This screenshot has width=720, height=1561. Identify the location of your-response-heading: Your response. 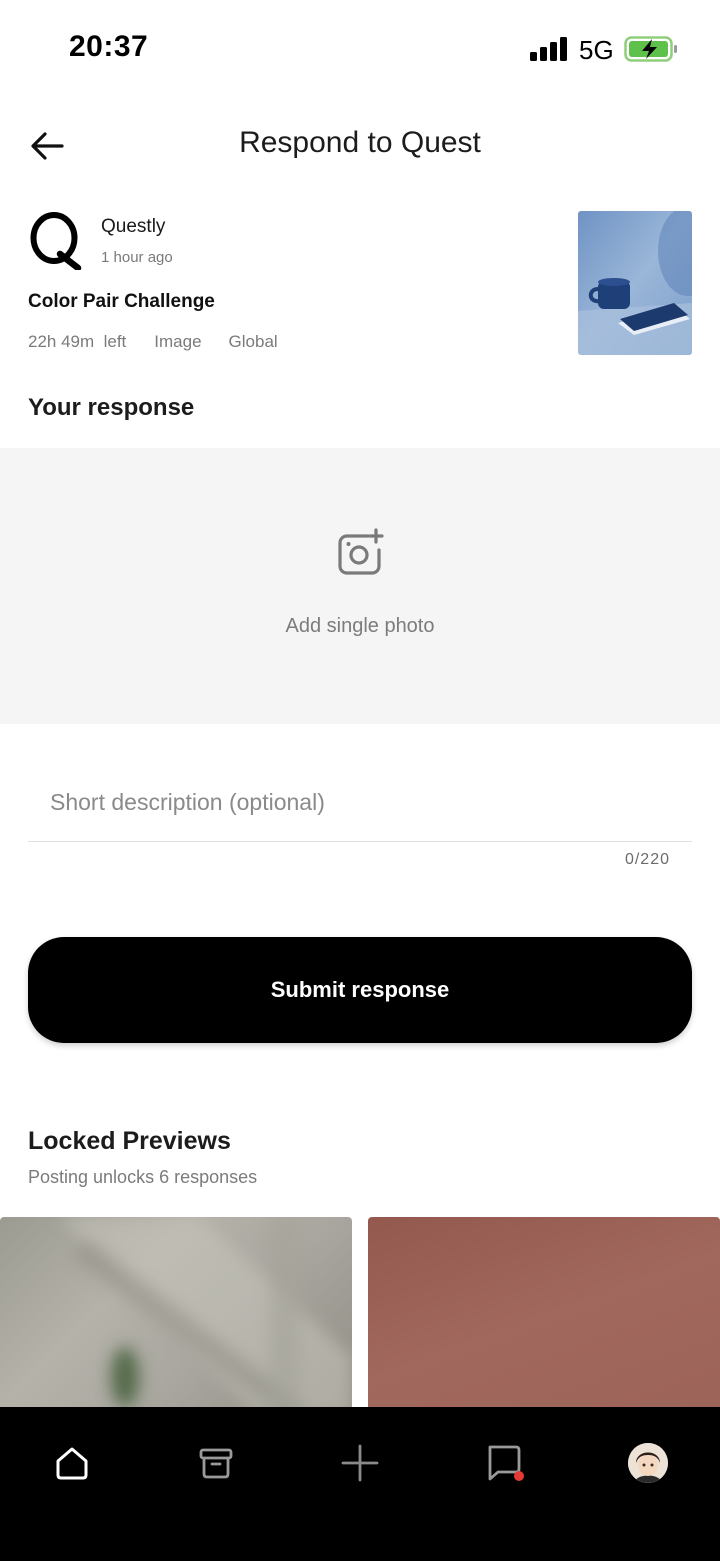
(111, 407).